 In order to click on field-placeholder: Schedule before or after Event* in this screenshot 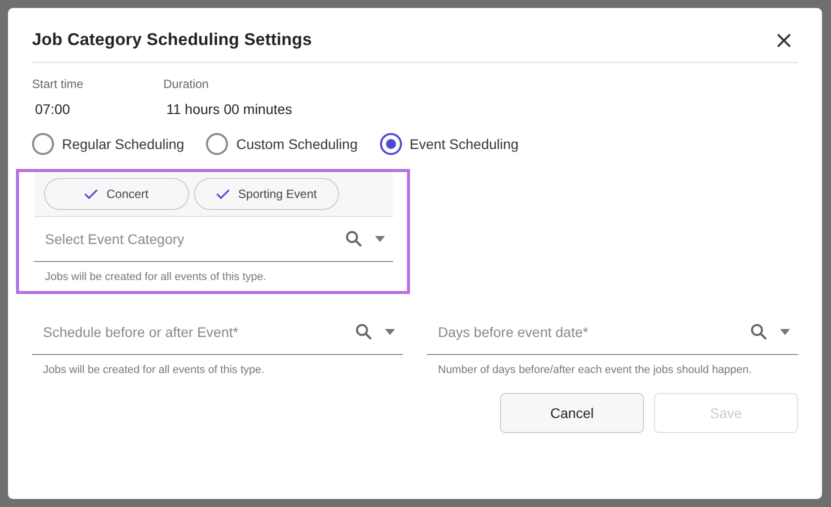, I will do `click(141, 332)`.